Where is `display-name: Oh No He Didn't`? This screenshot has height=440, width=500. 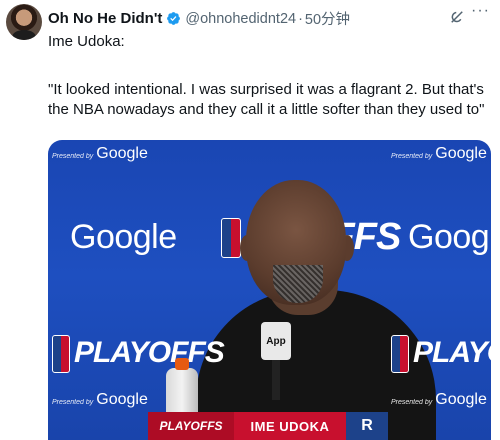
display-name: Oh No He Didn't is located at coordinates (105, 18).